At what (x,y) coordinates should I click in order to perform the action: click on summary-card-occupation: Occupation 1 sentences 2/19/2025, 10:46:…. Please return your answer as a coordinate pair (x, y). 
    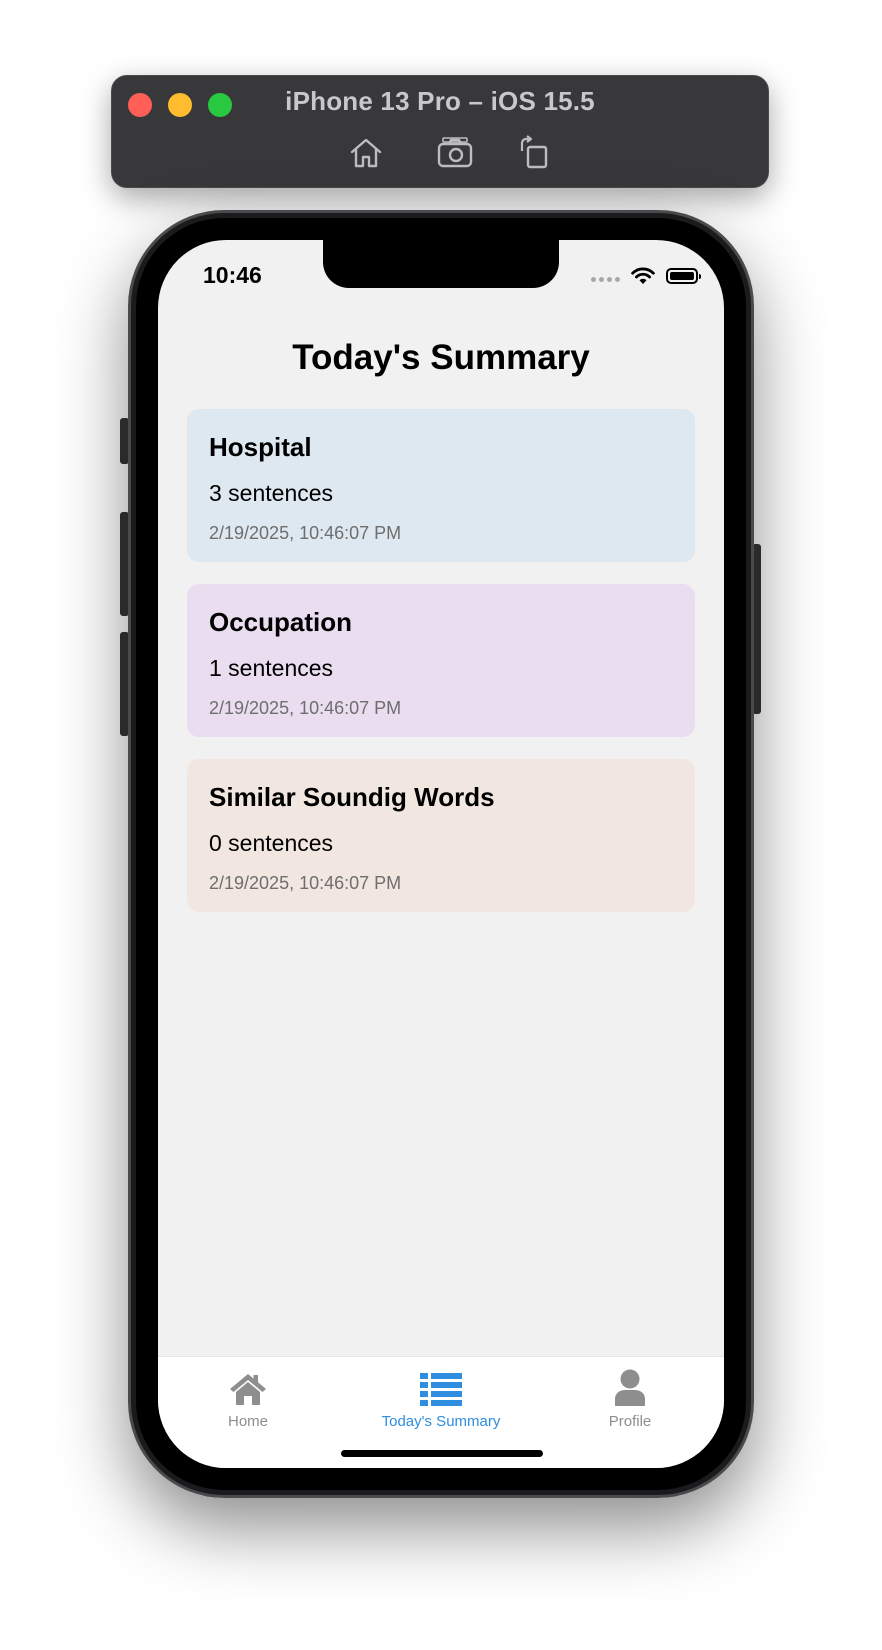
    Looking at the image, I should click on (441, 660).